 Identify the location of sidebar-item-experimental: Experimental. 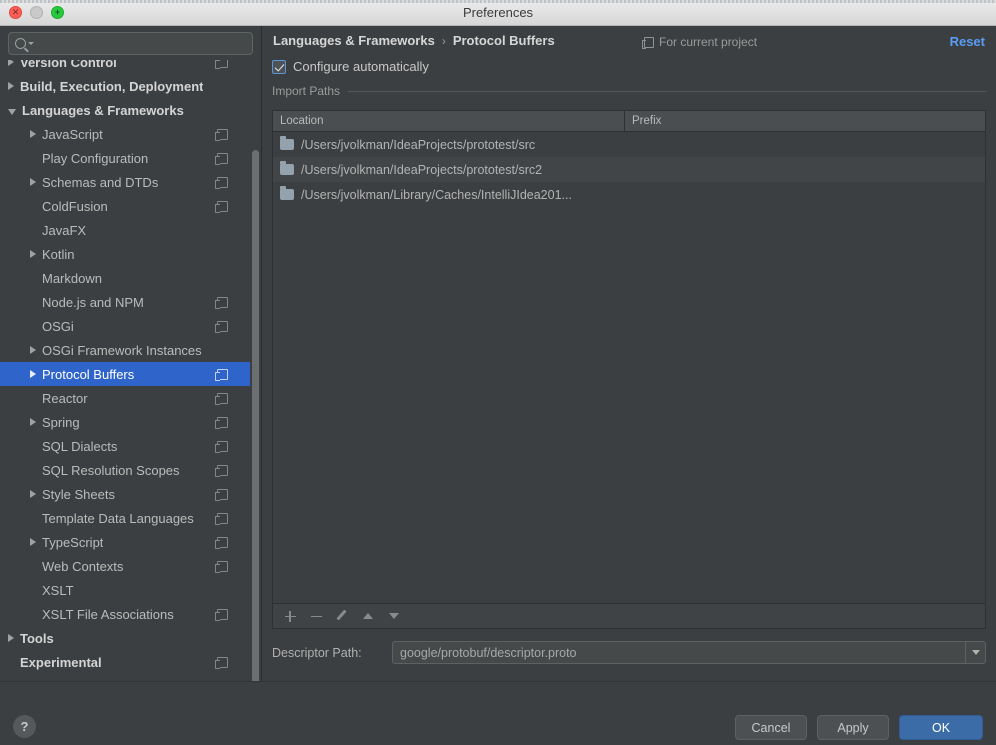
(125, 662).